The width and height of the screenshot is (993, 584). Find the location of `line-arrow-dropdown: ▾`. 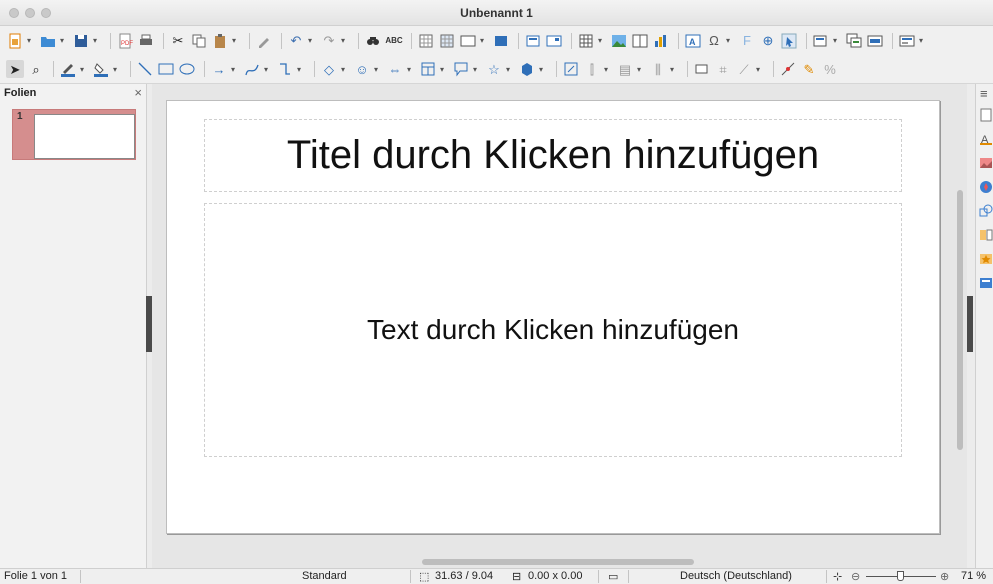

line-arrow-dropdown: ▾ is located at coordinates (235, 69).